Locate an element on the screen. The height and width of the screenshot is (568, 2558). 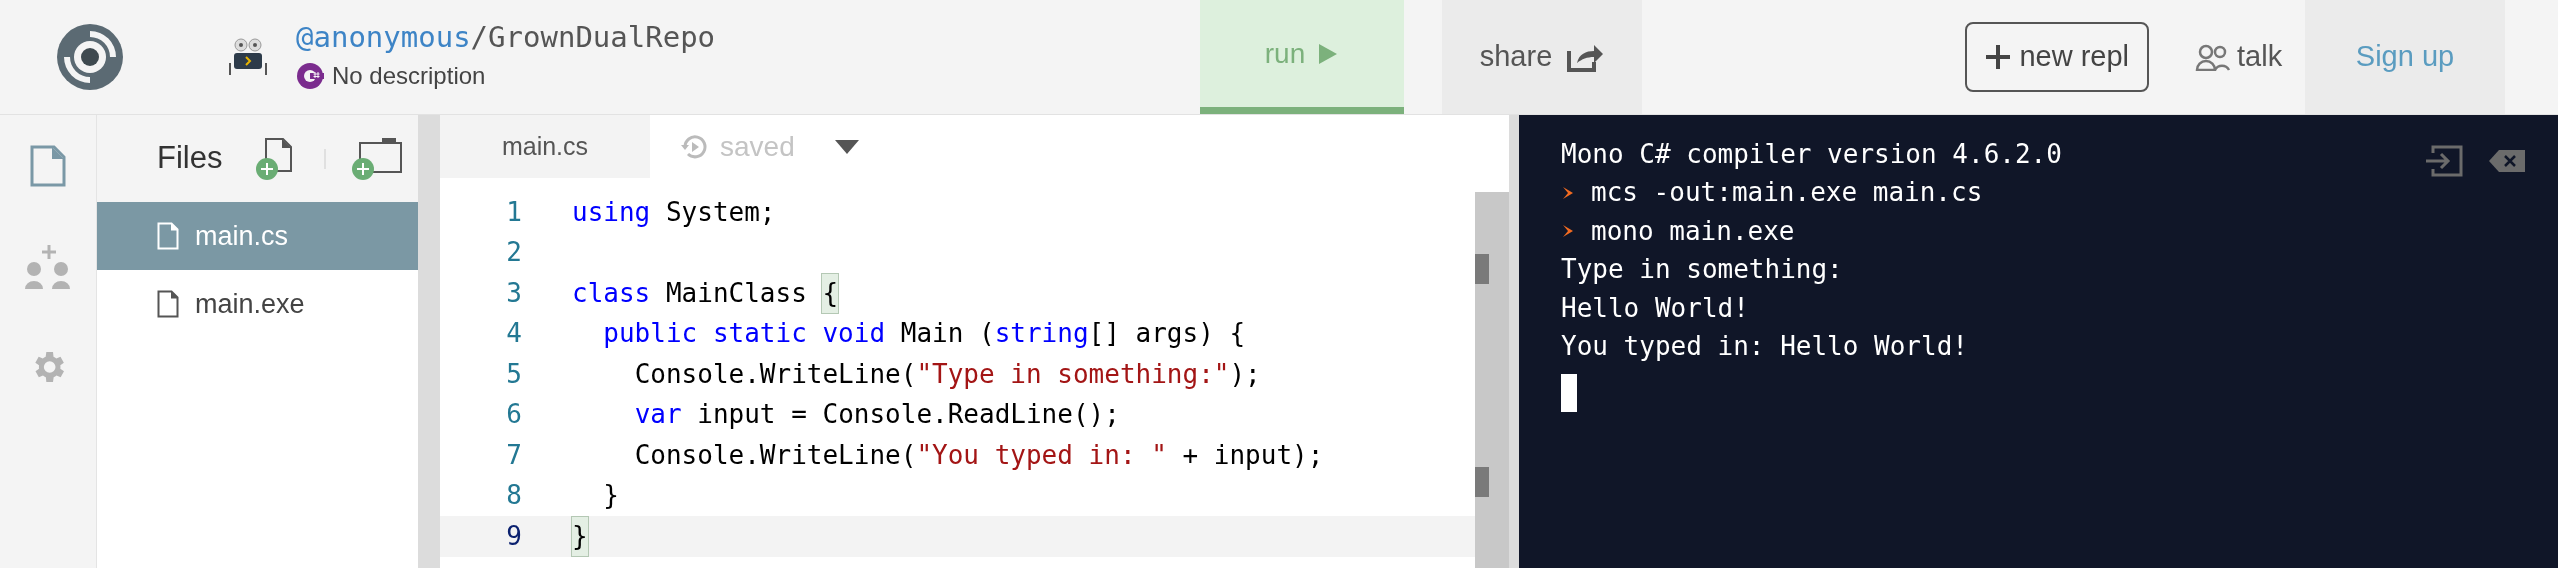
code-keyword: using is located at coordinates (611, 212).